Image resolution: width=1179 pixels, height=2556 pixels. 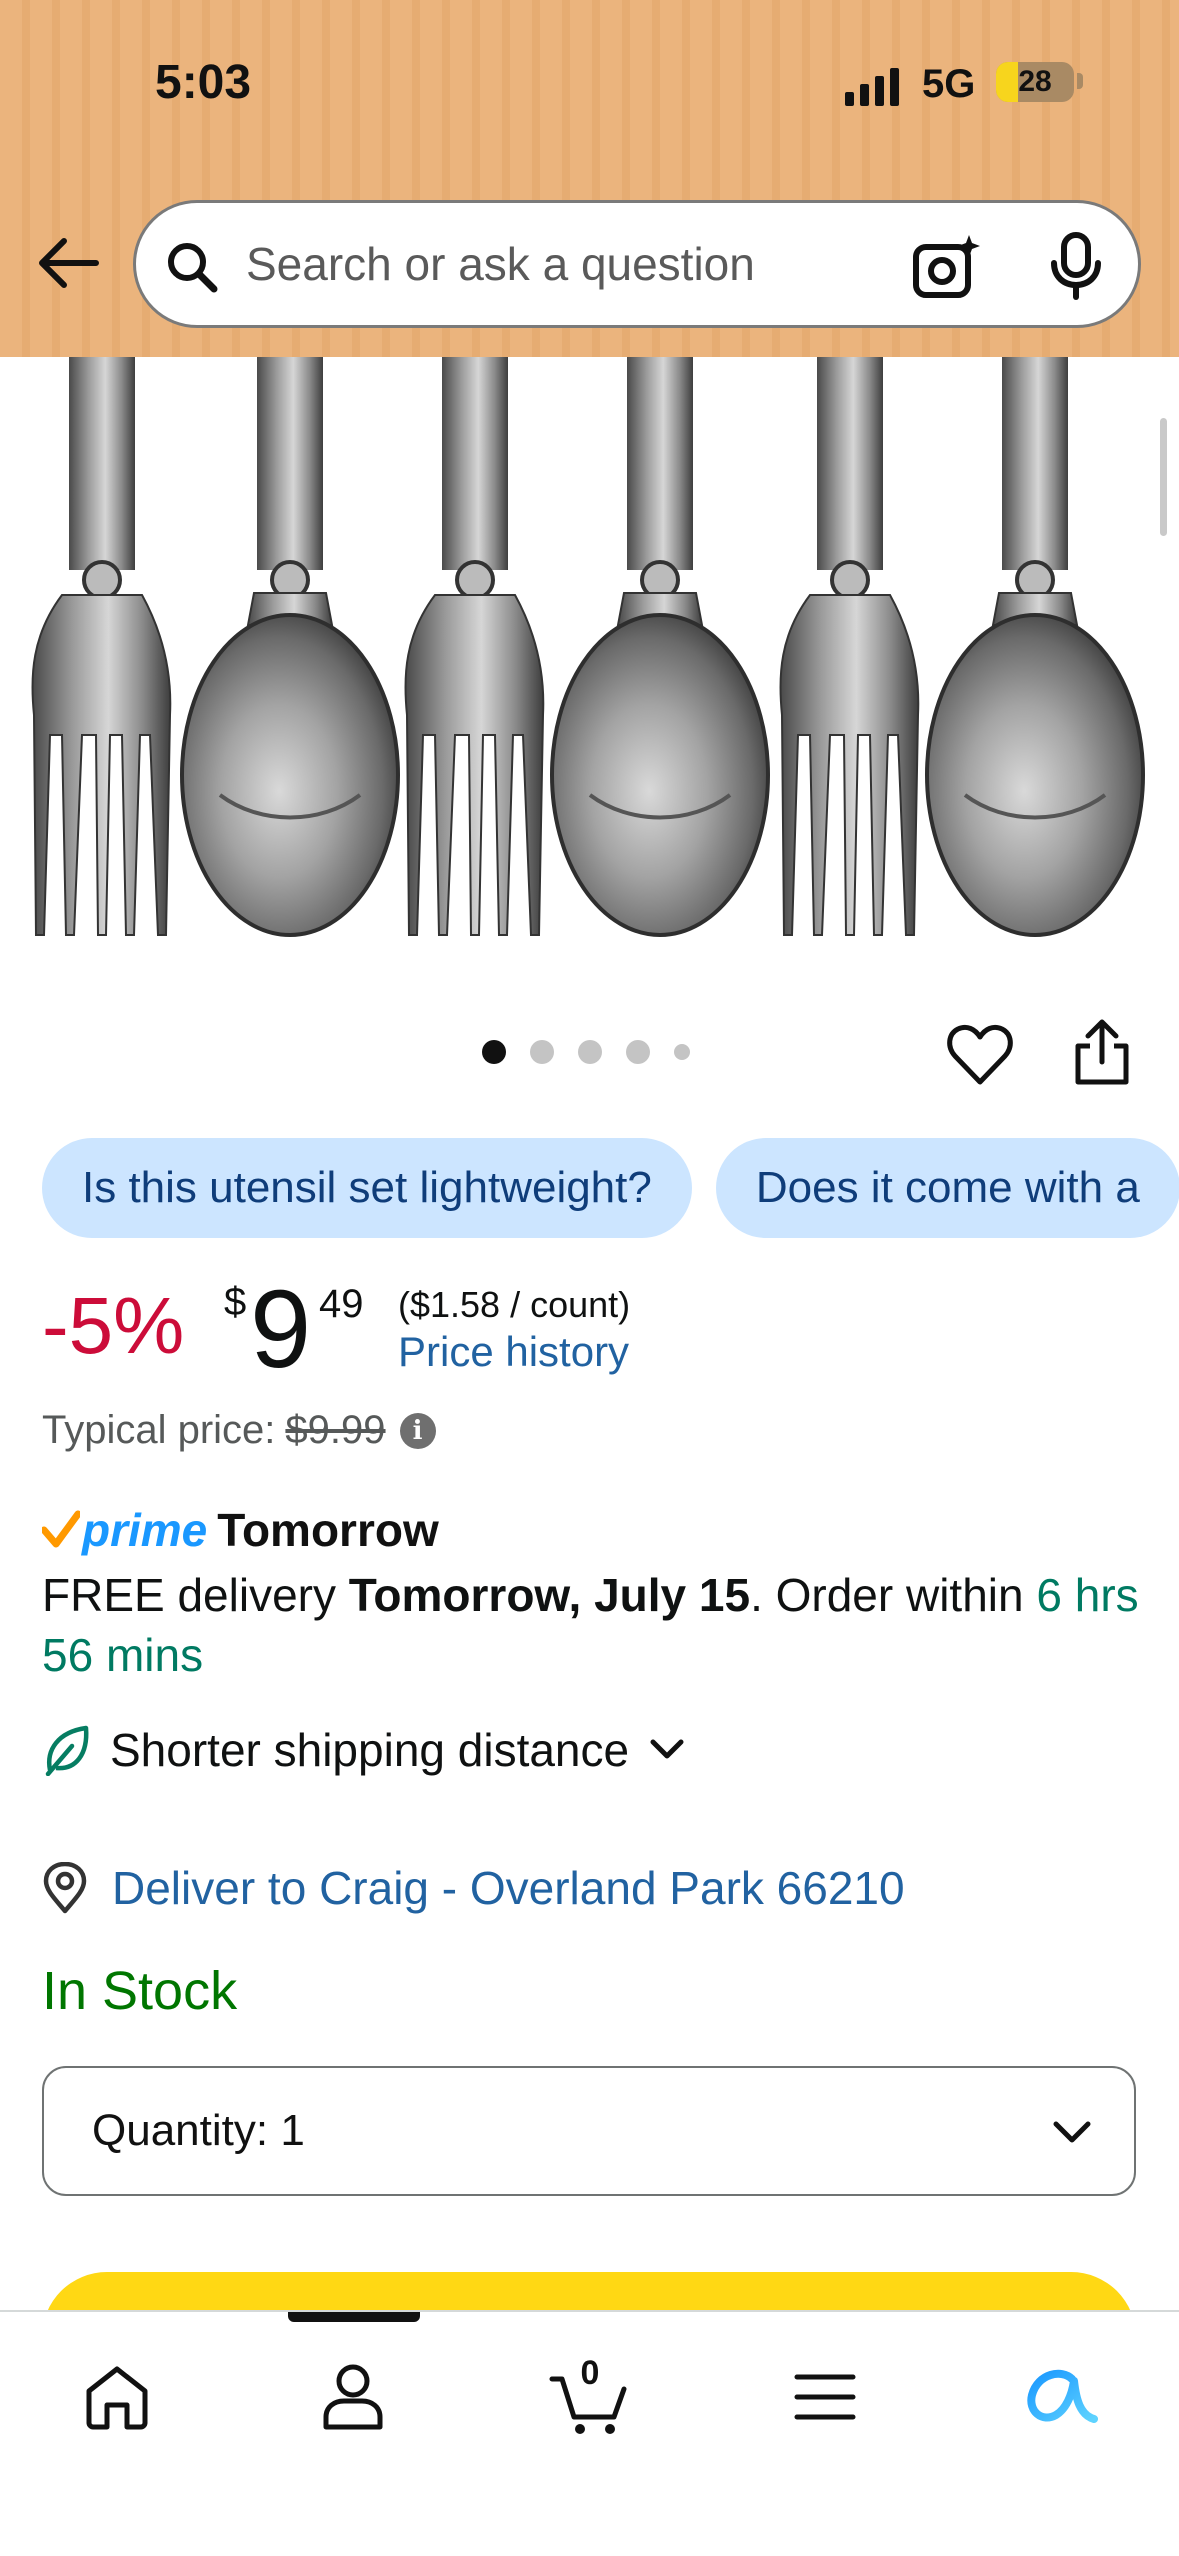 I want to click on app-header: 5:03 5G 28, so click(x=589, y=178).